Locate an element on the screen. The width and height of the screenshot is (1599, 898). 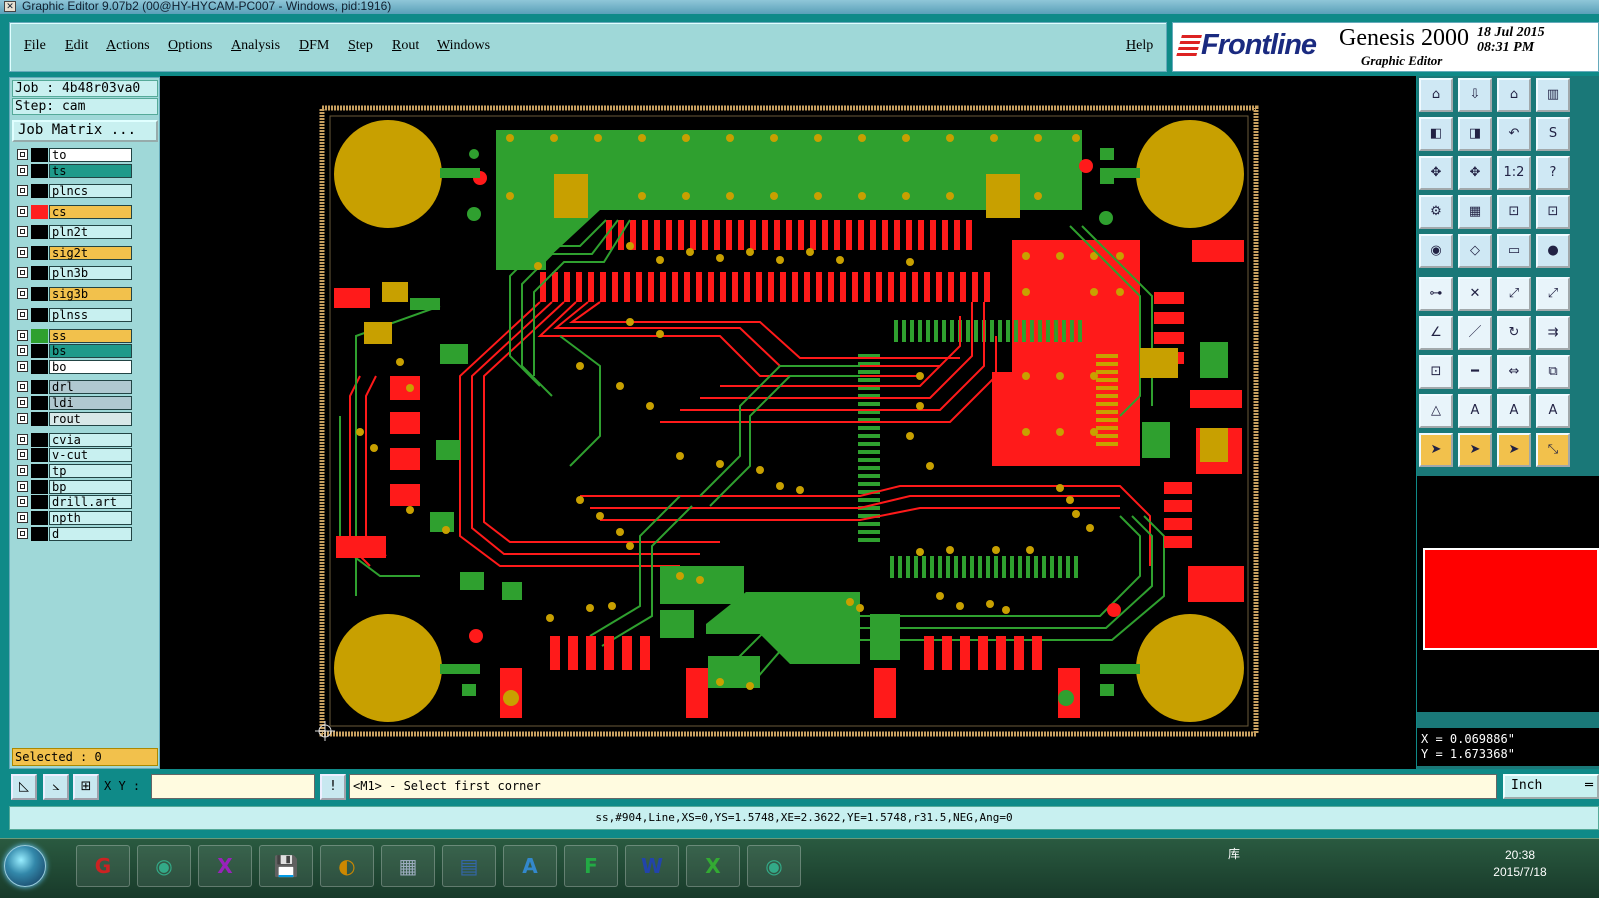
layer-row-plnss: plnss is located at coordinates (74, 315).